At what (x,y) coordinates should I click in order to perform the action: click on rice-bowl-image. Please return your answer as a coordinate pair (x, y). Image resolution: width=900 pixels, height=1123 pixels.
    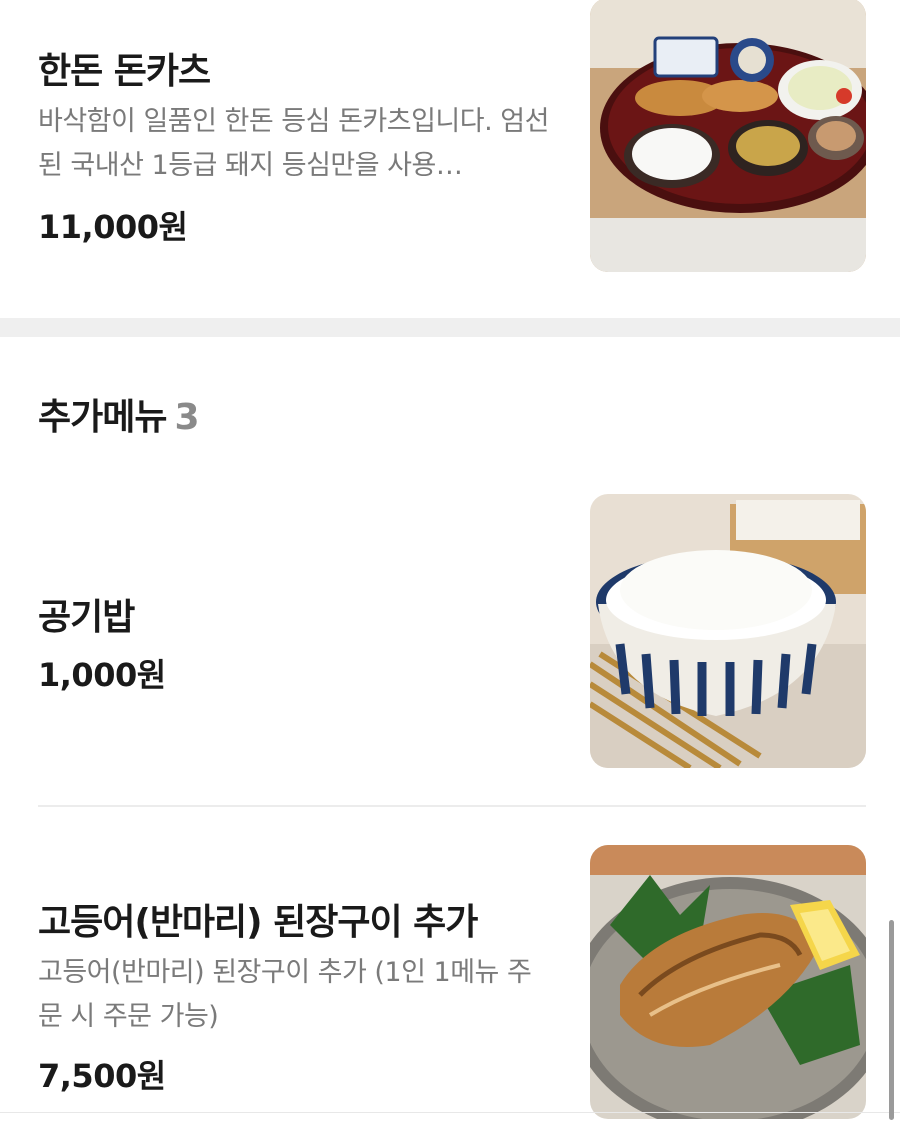
    Looking at the image, I should click on (728, 631).